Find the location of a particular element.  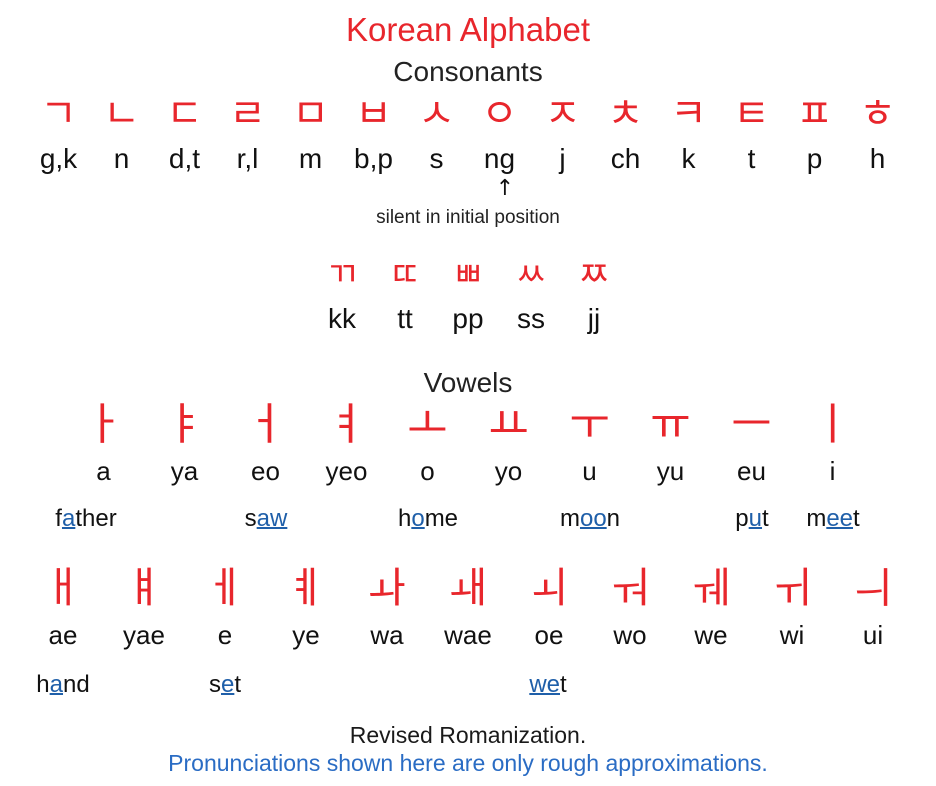

compound-vowel-example-word-prefix: h is located at coordinates (43, 684).